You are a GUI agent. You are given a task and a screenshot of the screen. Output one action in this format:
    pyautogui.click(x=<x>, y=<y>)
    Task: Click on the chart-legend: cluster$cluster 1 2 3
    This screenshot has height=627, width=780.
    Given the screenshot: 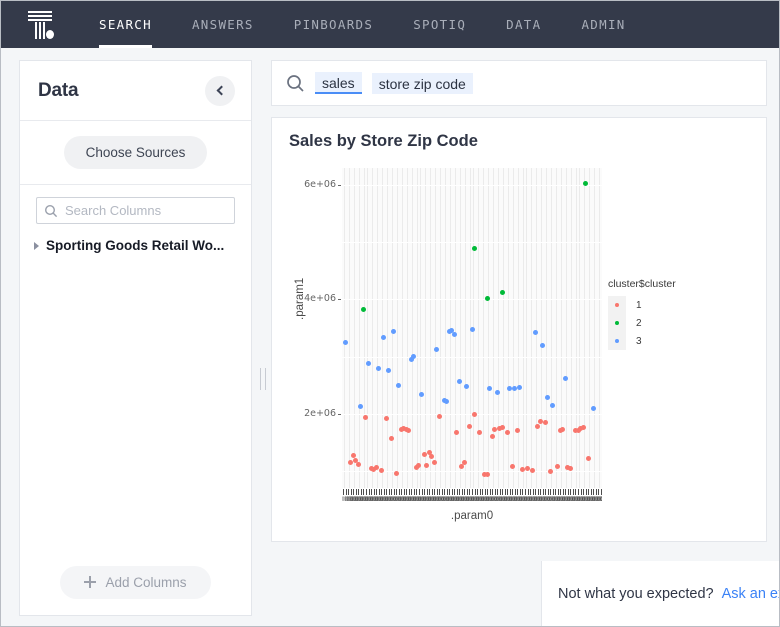 What is the action you would take?
    pyautogui.click(x=642, y=314)
    